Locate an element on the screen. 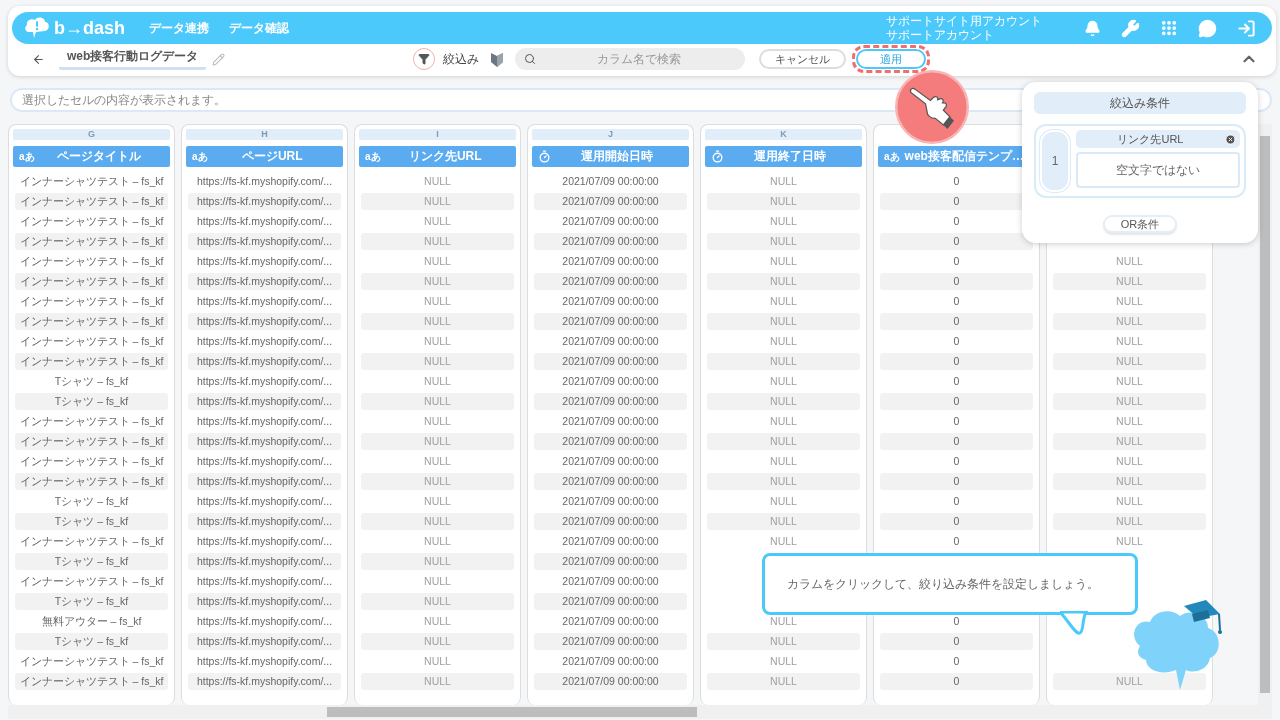  table-cell: 無料アウター – fs_kf is located at coordinates (91, 621).